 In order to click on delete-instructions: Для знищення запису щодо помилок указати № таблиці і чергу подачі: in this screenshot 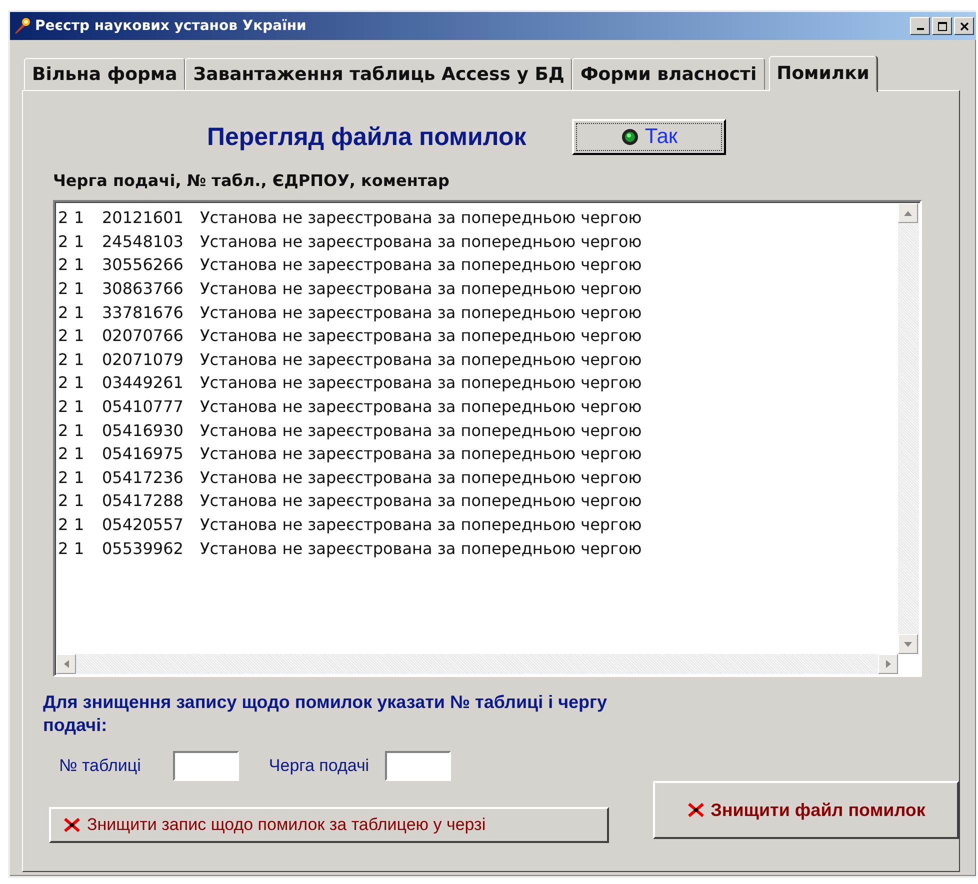, I will do `click(325, 714)`.